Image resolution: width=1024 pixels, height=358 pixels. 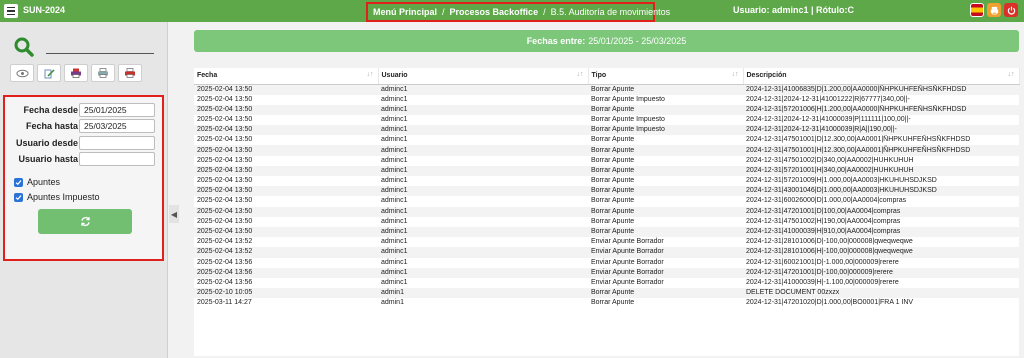 I want to click on date-range-value: 25/01/2025 - 25/03/2025, so click(x=637, y=41).